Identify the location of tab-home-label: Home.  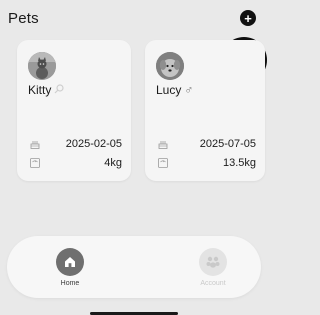
(70, 283).